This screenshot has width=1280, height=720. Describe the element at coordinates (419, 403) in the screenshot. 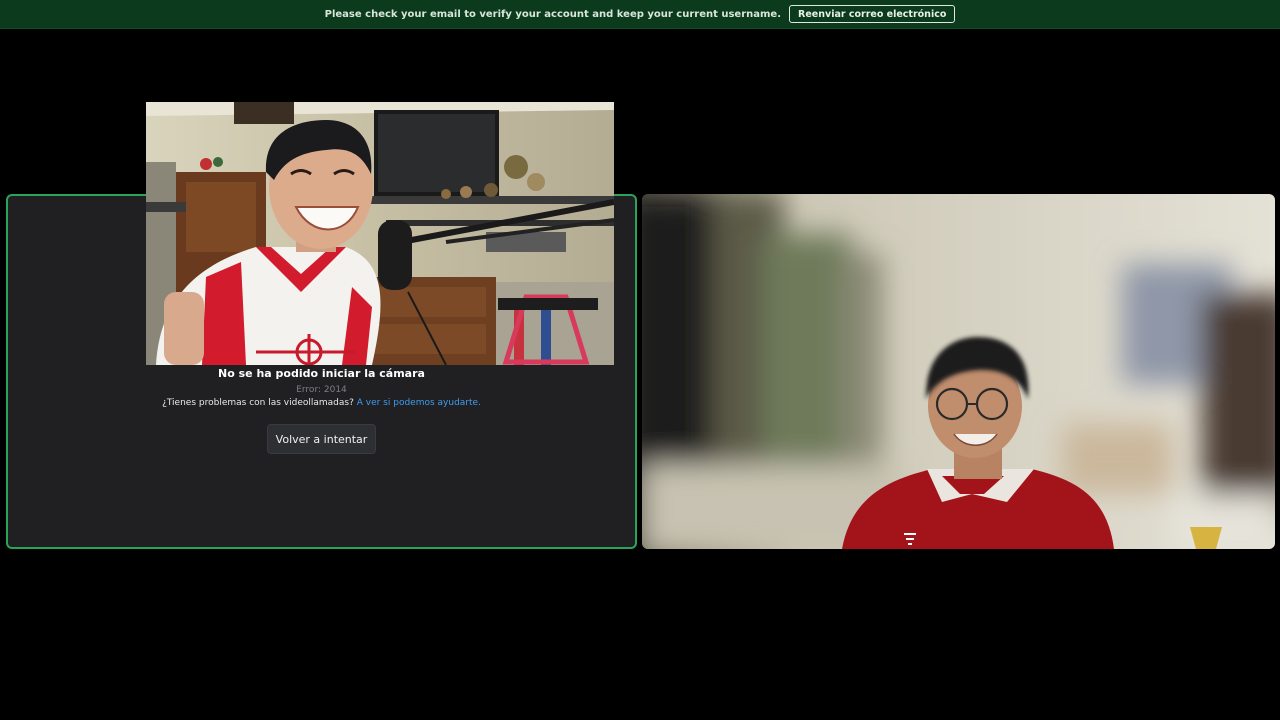

I see `help-link: A ver si podemos ayudarte.` at that location.